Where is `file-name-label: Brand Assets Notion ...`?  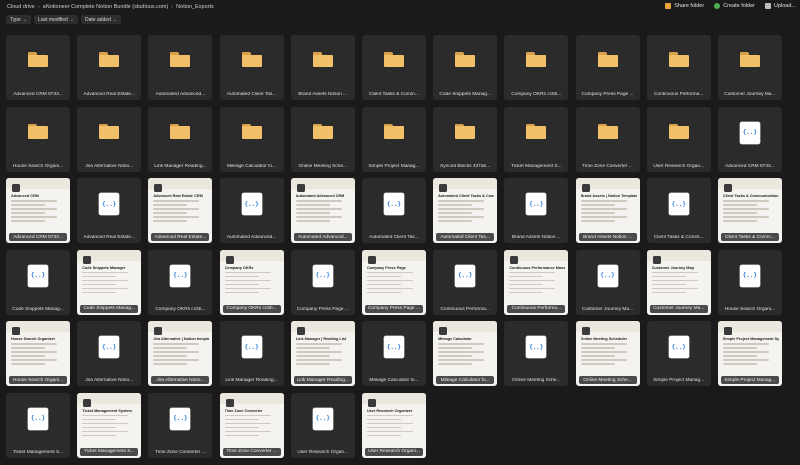
file-name-label: Brand Assets Notion ... is located at coordinates (536, 238).